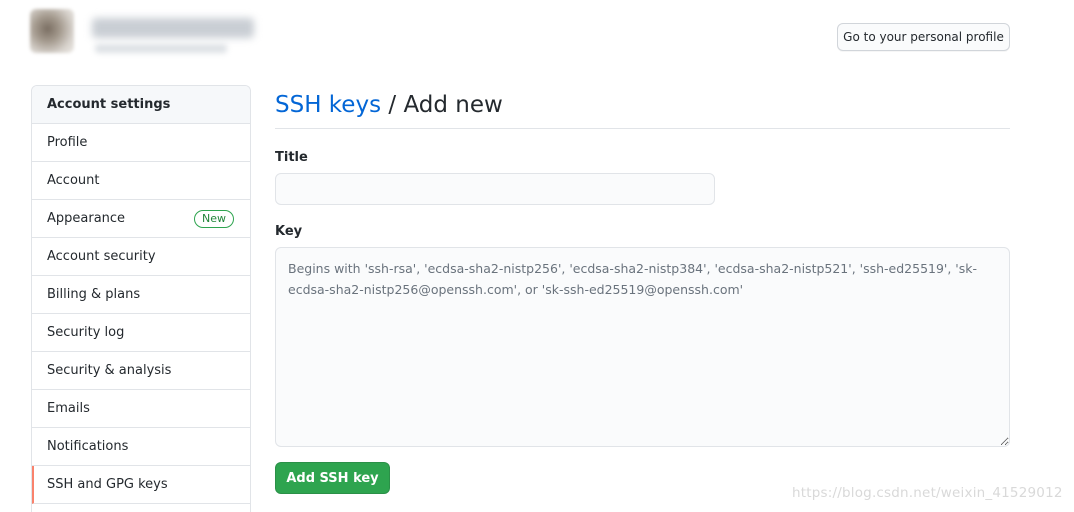 This screenshot has height=512, width=1074. I want to click on sidebar-item-emails: Emails, so click(141, 409).